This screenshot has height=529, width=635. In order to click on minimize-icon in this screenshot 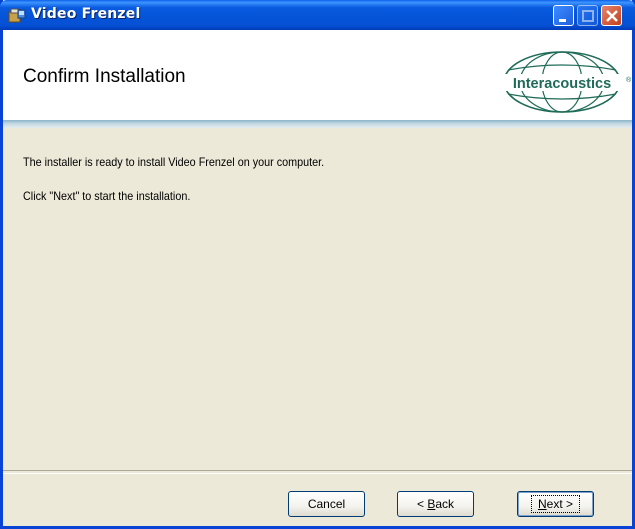, I will do `click(562, 20)`.